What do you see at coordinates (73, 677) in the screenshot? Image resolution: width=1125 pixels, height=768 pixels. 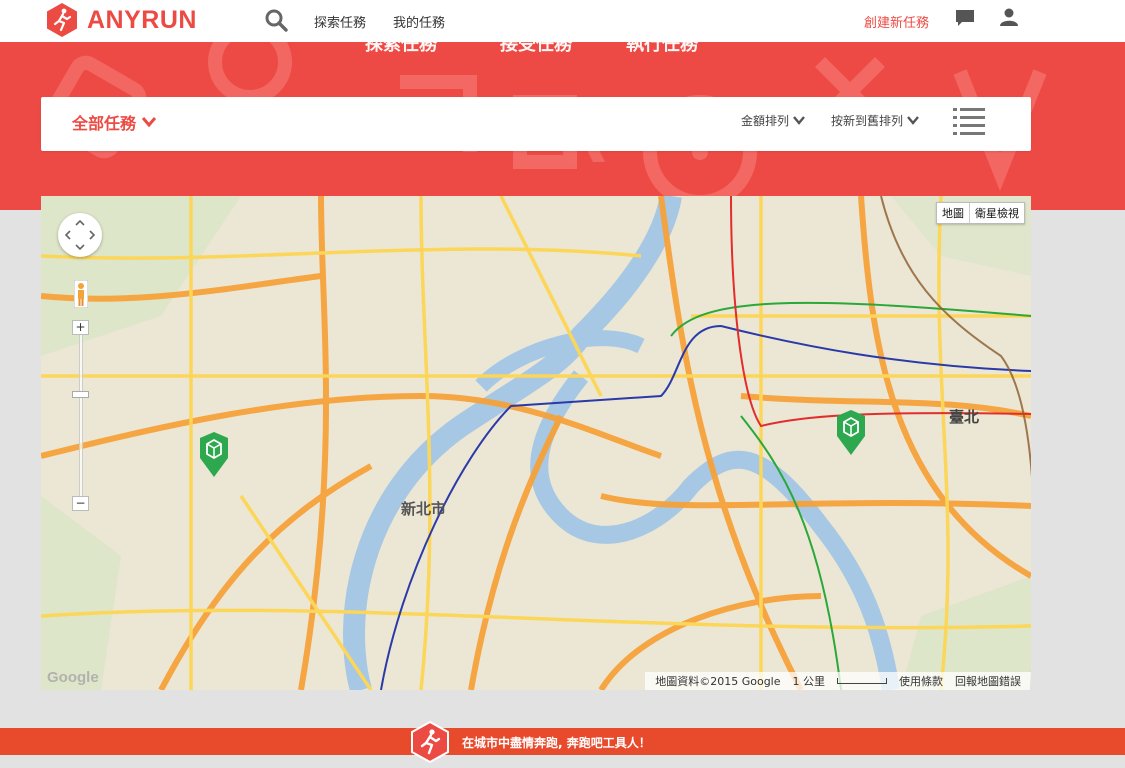 I see `google-logo: Google` at bounding box center [73, 677].